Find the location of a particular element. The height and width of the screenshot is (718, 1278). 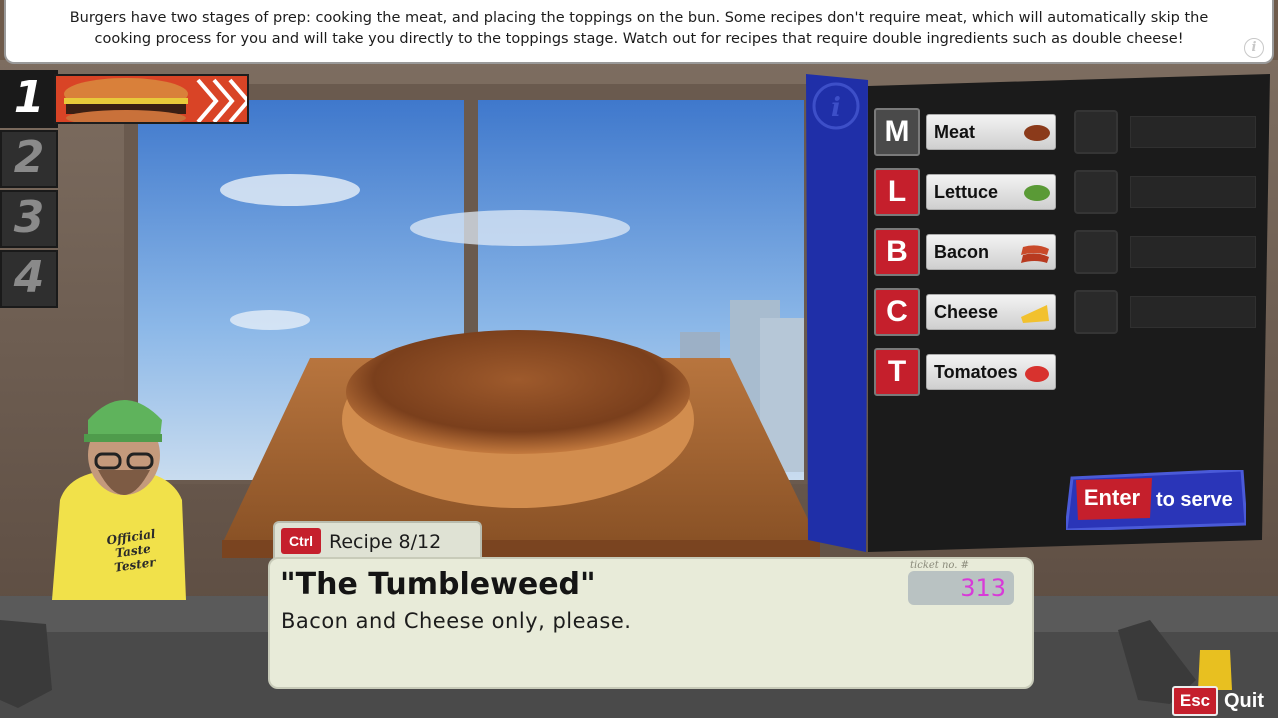

ingredient-lettuce: L Lettuce is located at coordinates (969, 193).